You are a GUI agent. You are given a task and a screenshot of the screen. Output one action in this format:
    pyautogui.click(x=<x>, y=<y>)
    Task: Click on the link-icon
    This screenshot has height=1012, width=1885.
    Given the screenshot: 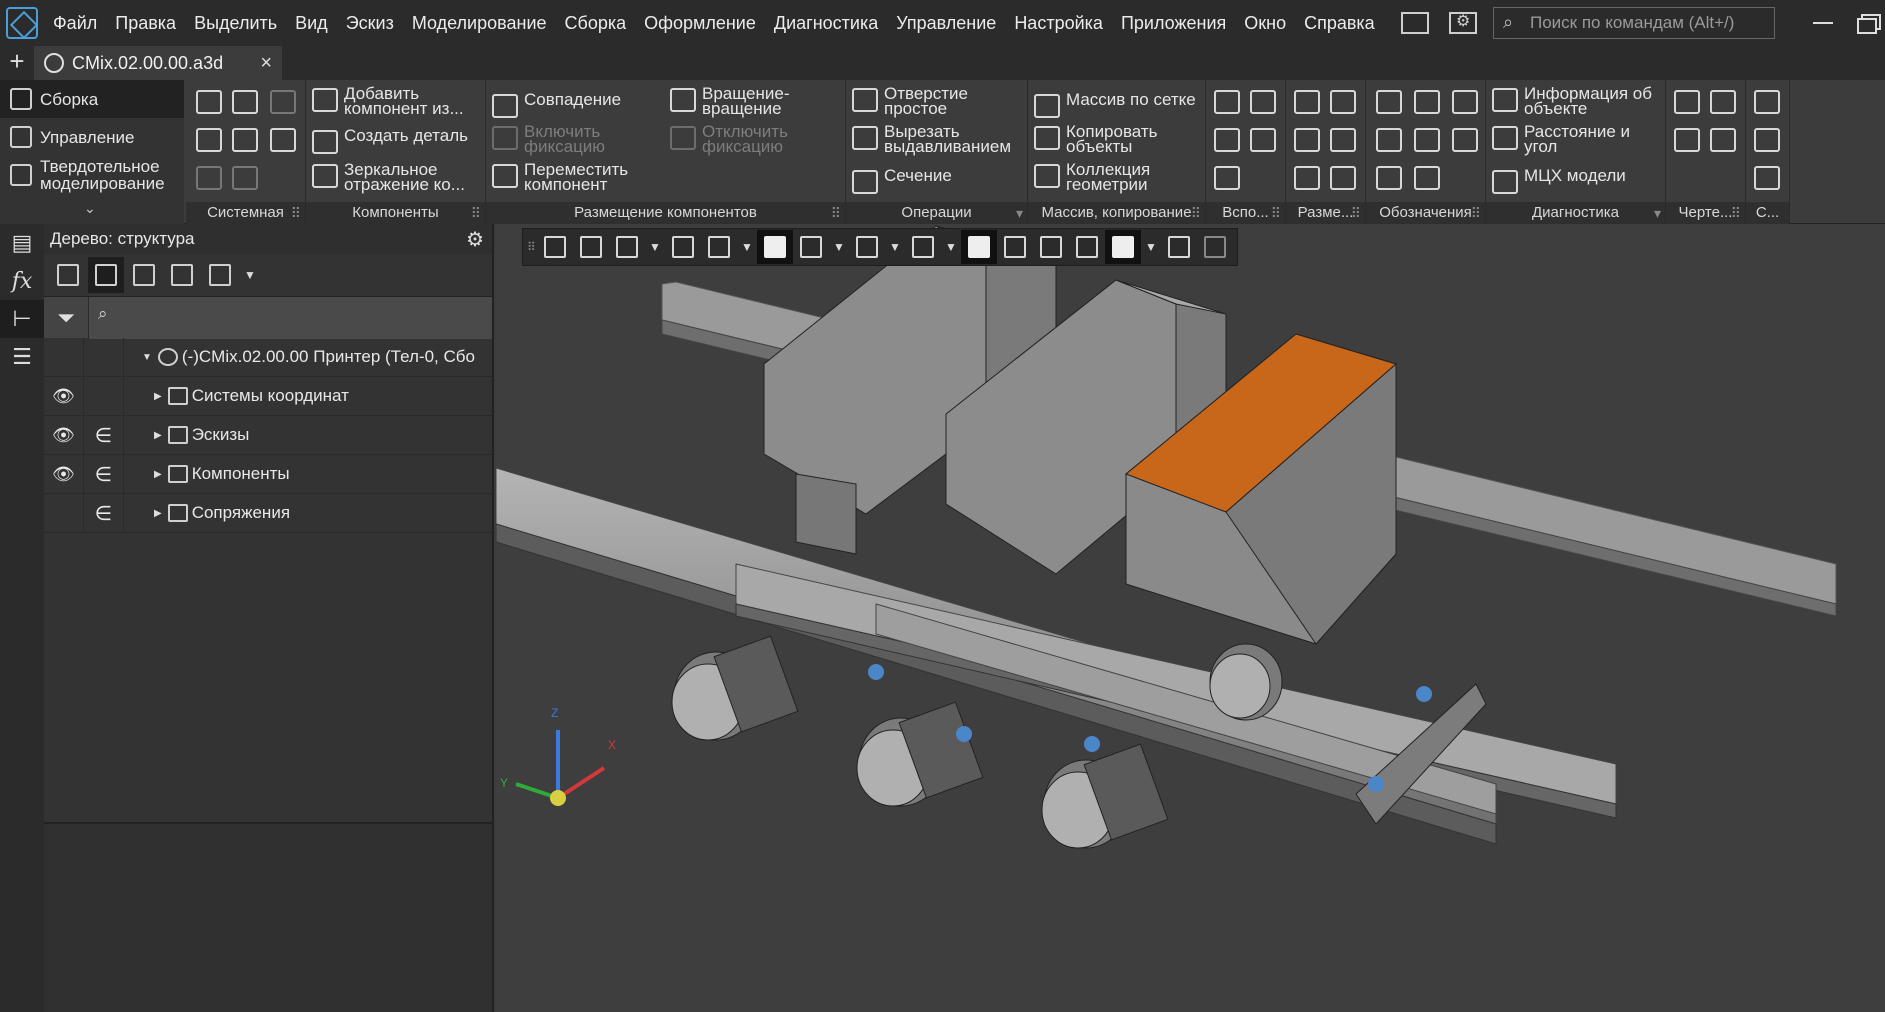 What is the action you would take?
    pyautogui.click(x=1767, y=178)
    